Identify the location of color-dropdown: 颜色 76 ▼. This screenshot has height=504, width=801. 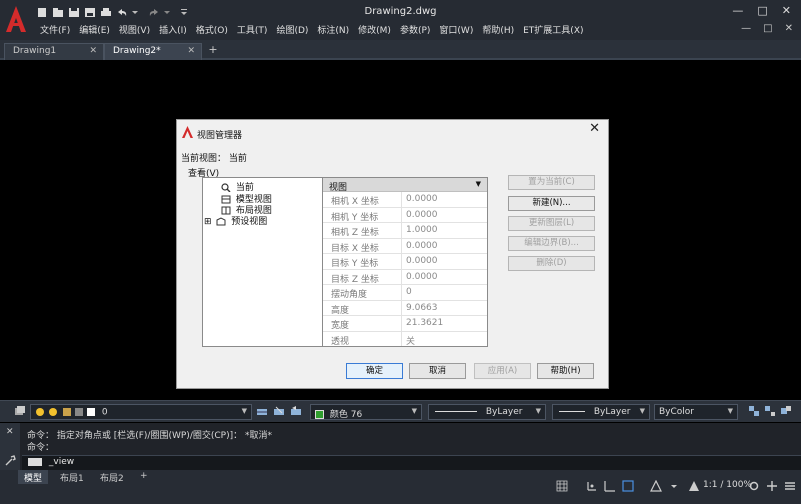
(366, 412).